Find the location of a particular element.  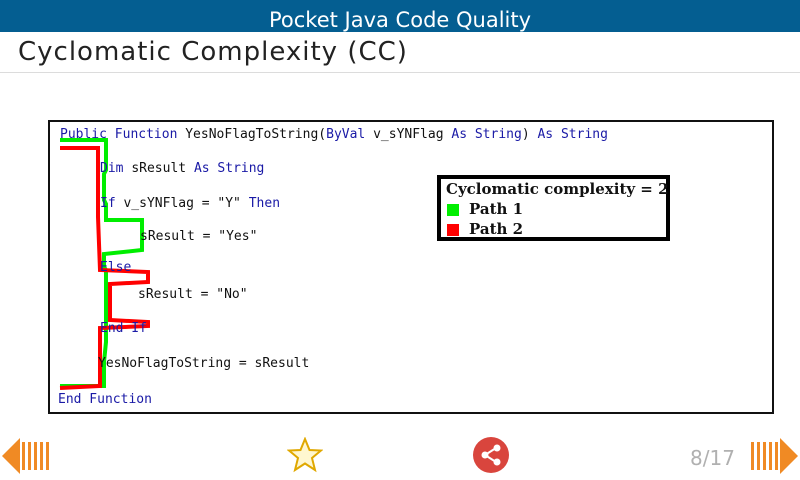

arrow-right-icon is located at coordinates (774, 456).